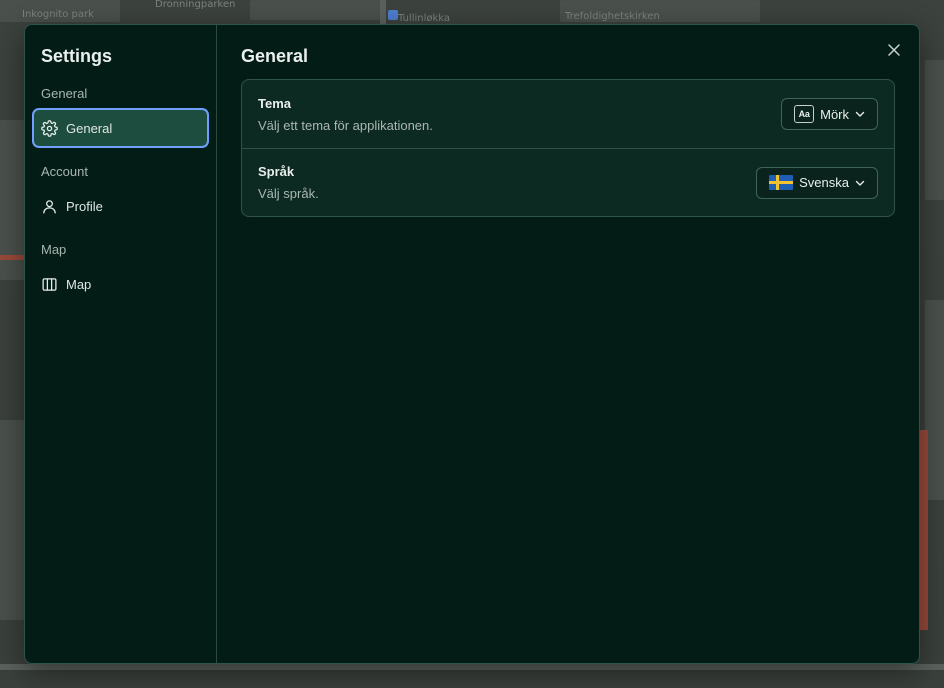 The image size is (944, 688). I want to click on close-icon, so click(894, 50).